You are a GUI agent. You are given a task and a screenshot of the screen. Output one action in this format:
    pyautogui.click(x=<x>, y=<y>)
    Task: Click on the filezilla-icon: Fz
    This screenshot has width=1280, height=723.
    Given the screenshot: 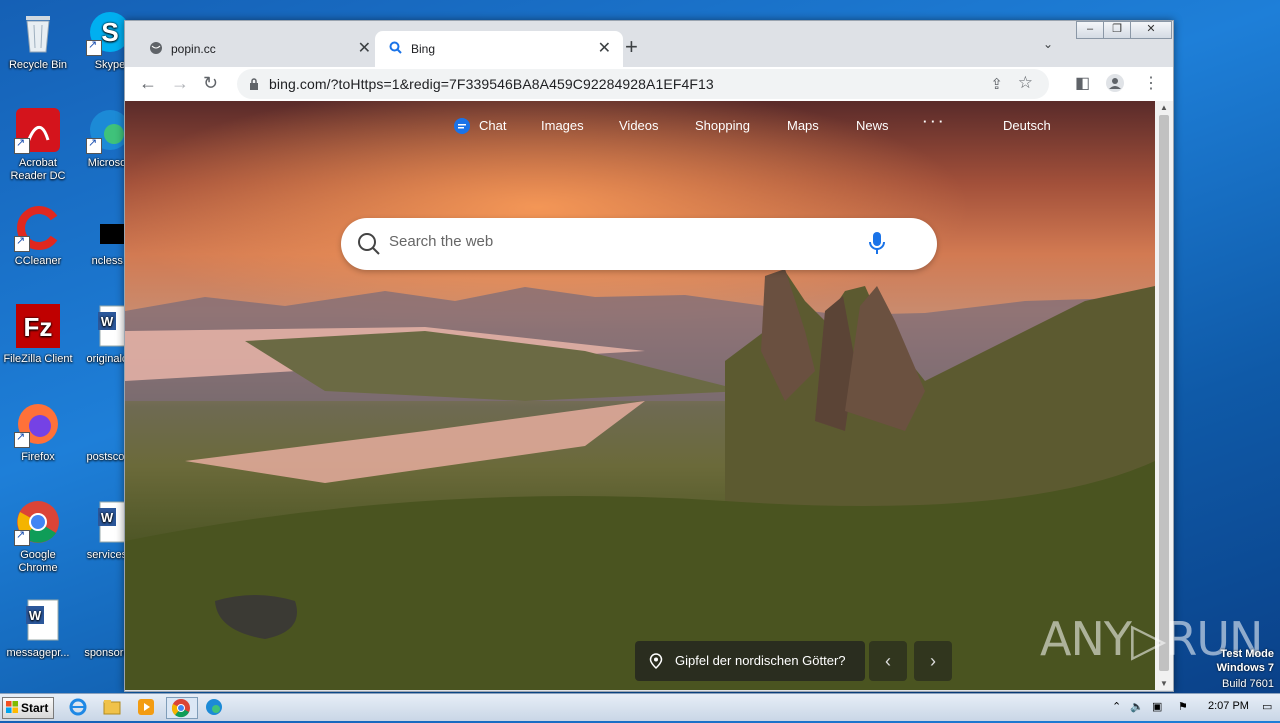 What is the action you would take?
    pyautogui.click(x=38, y=326)
    